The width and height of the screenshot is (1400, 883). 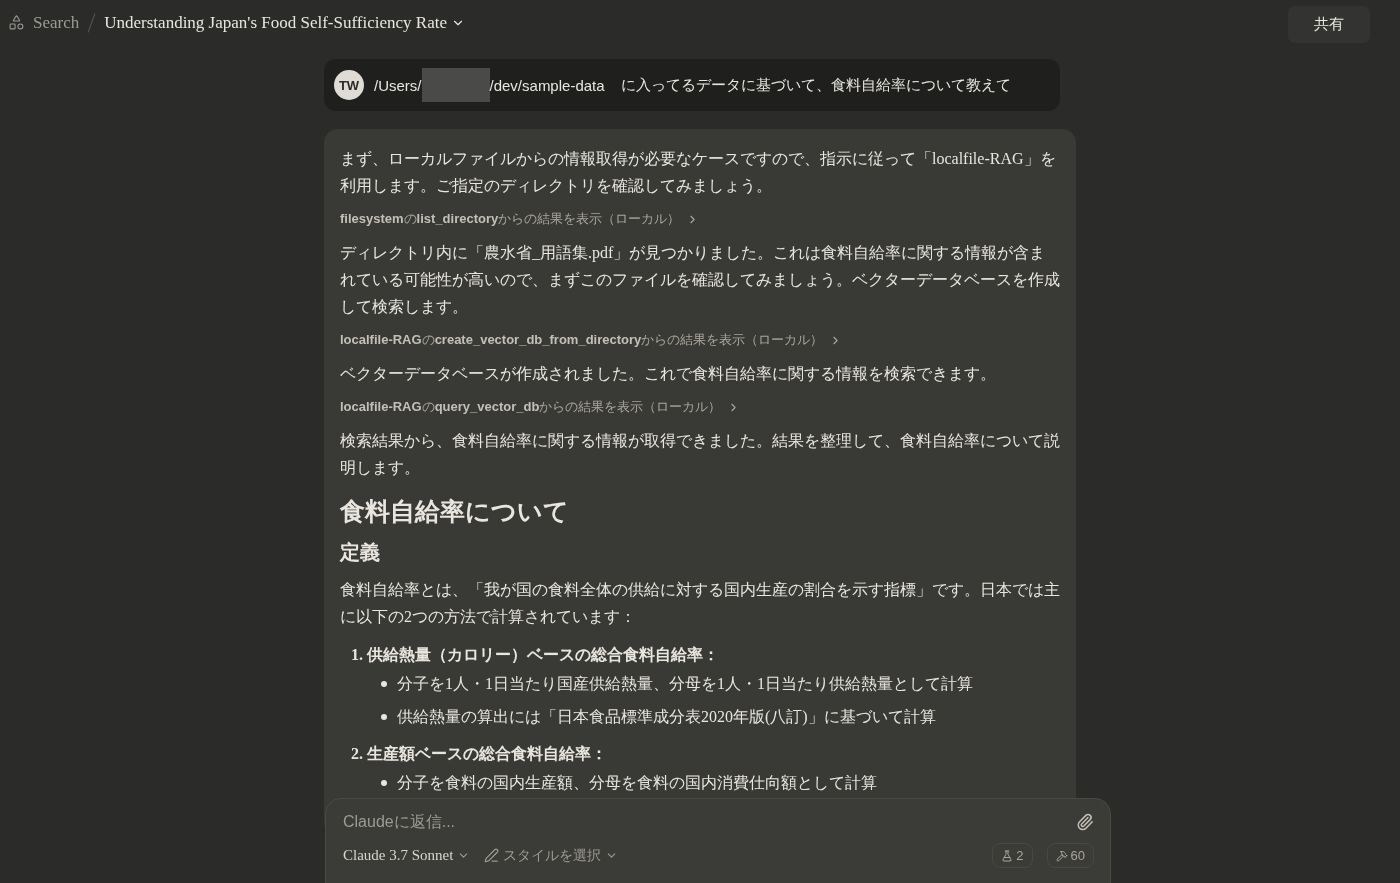 I want to click on tool-result-link: localfile-RAGのcreate_vector_db_from_directoryからの結果を表示（ローカル）, so click(x=591, y=340).